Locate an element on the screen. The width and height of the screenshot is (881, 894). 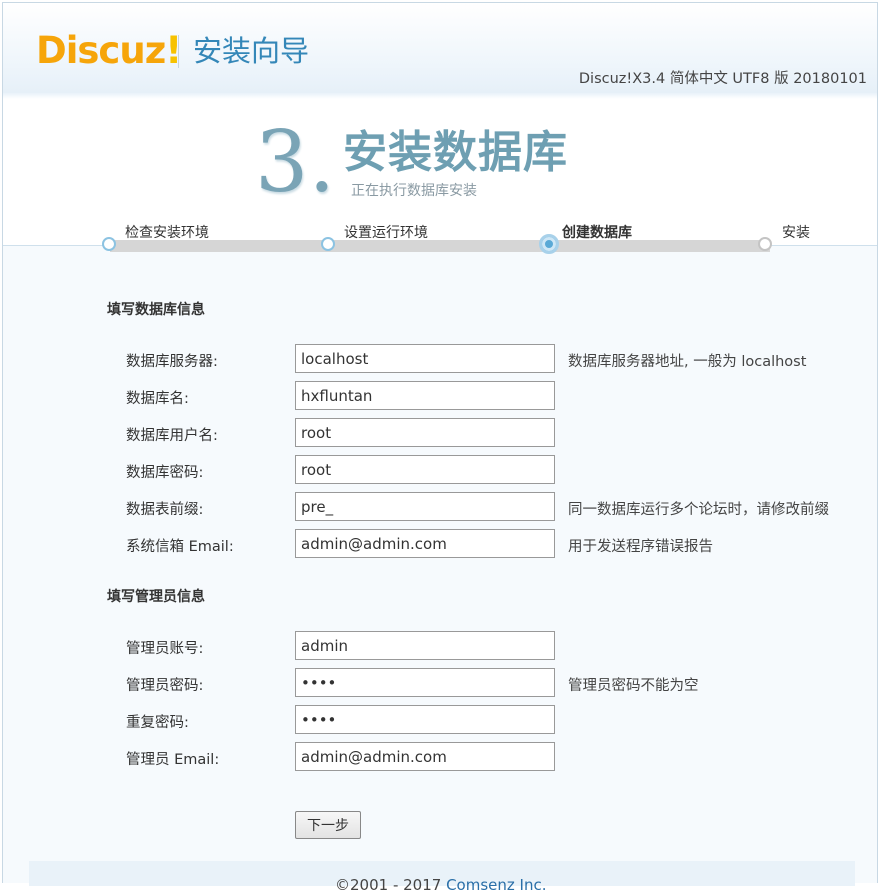
repeat-password-label: 重复密码: is located at coordinates (157, 723).